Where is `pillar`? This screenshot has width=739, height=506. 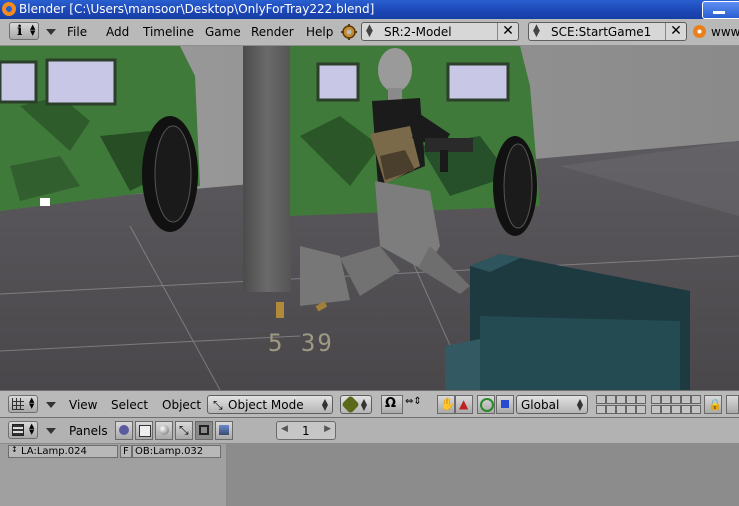
pillar is located at coordinates (267, 169).